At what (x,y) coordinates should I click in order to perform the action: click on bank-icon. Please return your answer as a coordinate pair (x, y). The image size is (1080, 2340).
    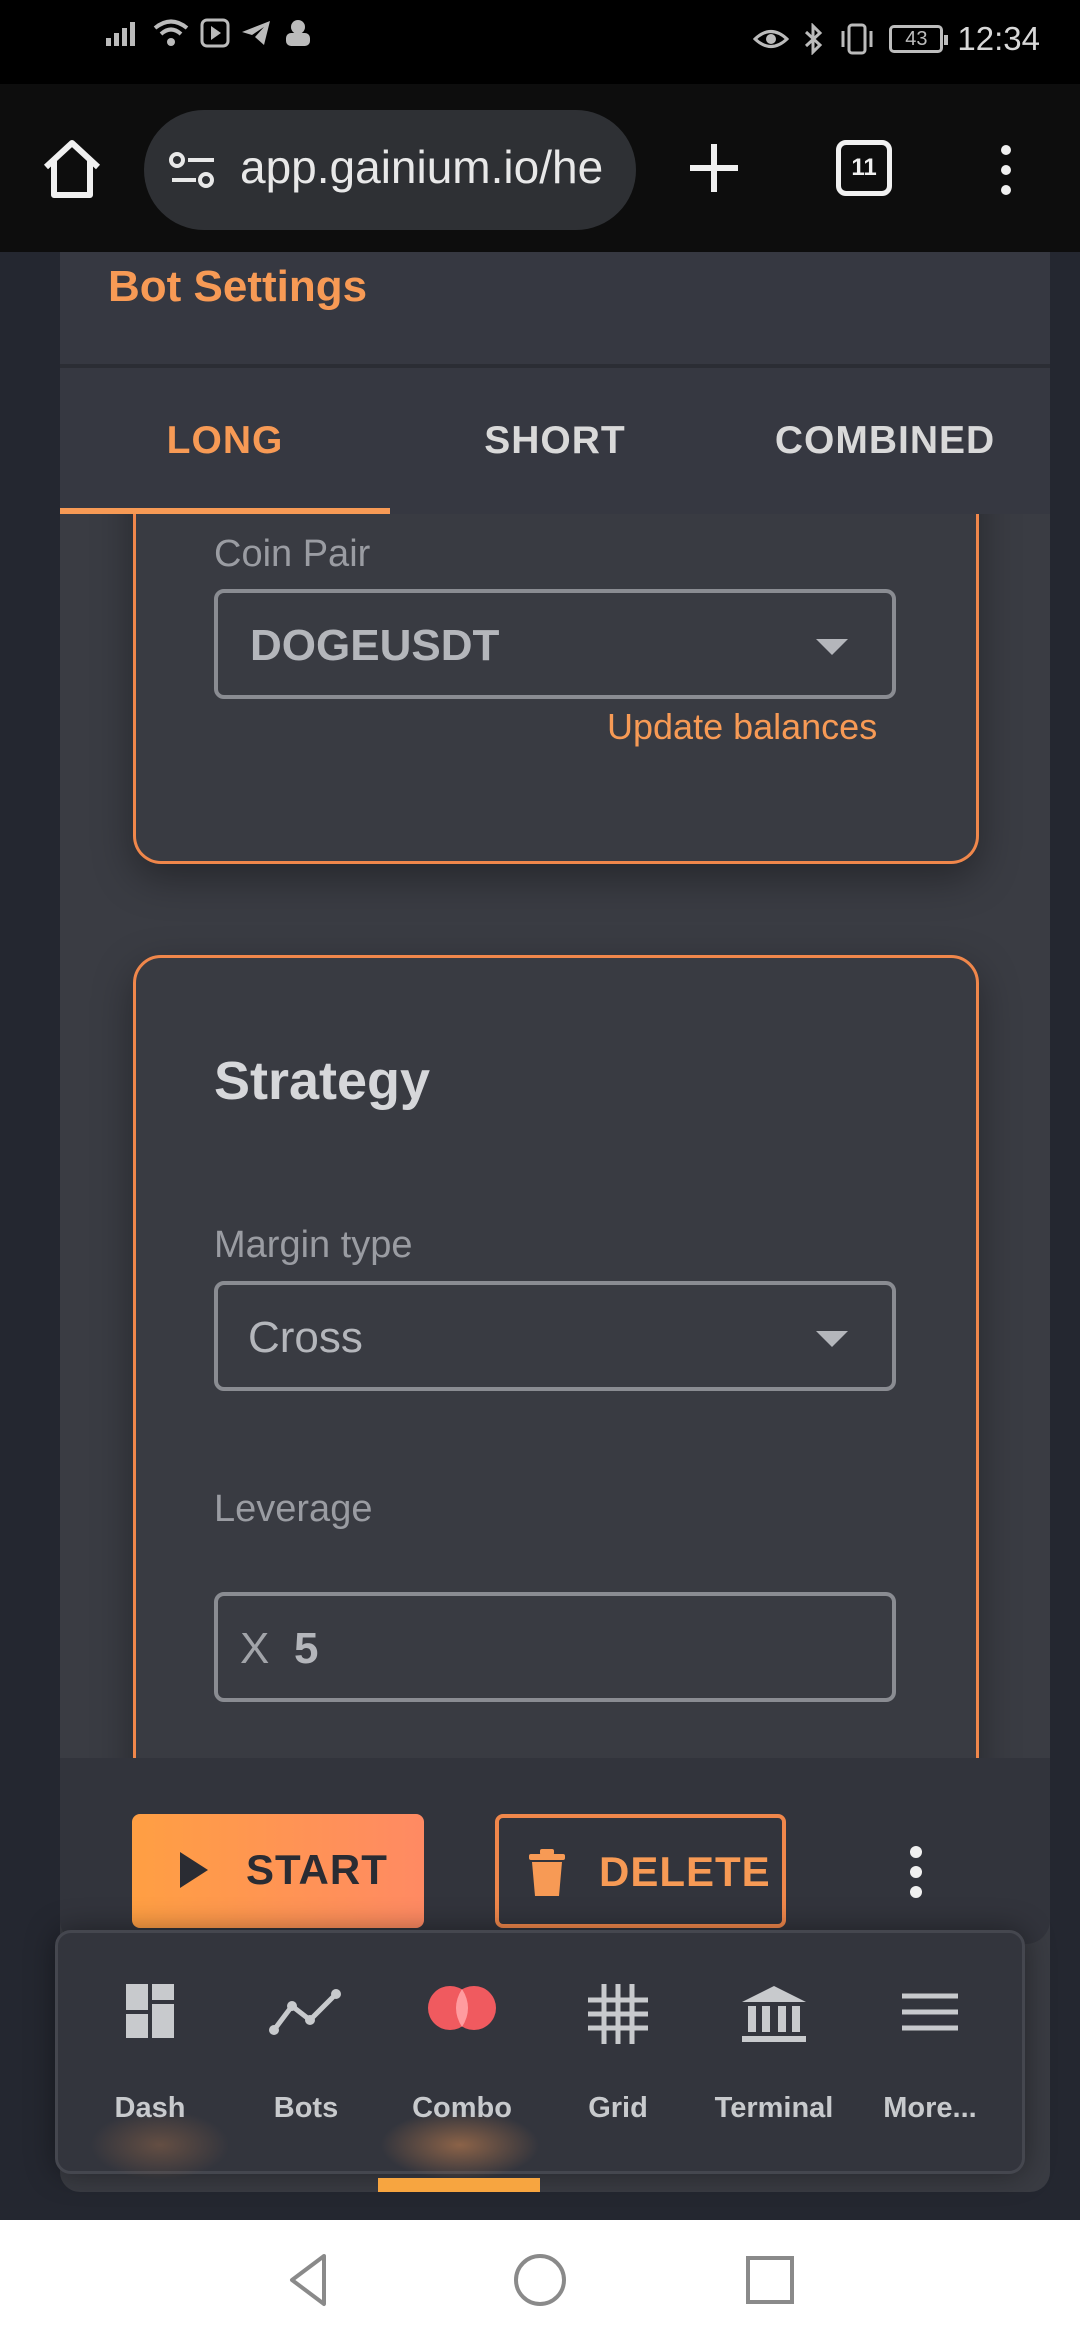
    Looking at the image, I should click on (774, 2014).